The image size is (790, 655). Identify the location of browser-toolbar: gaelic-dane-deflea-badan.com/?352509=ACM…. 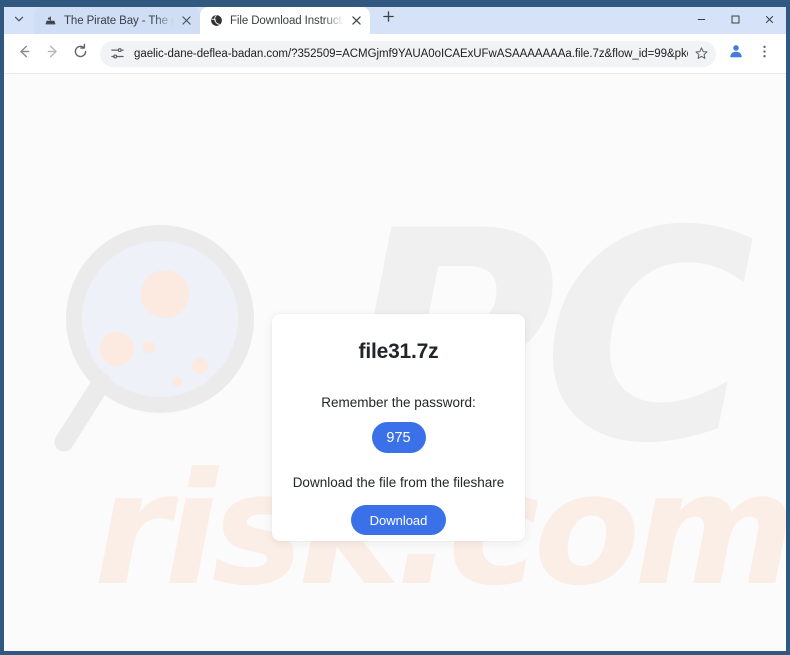
(395, 54).